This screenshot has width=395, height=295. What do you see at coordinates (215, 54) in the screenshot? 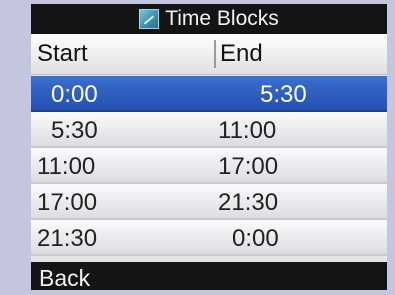
I see `column-divider` at bounding box center [215, 54].